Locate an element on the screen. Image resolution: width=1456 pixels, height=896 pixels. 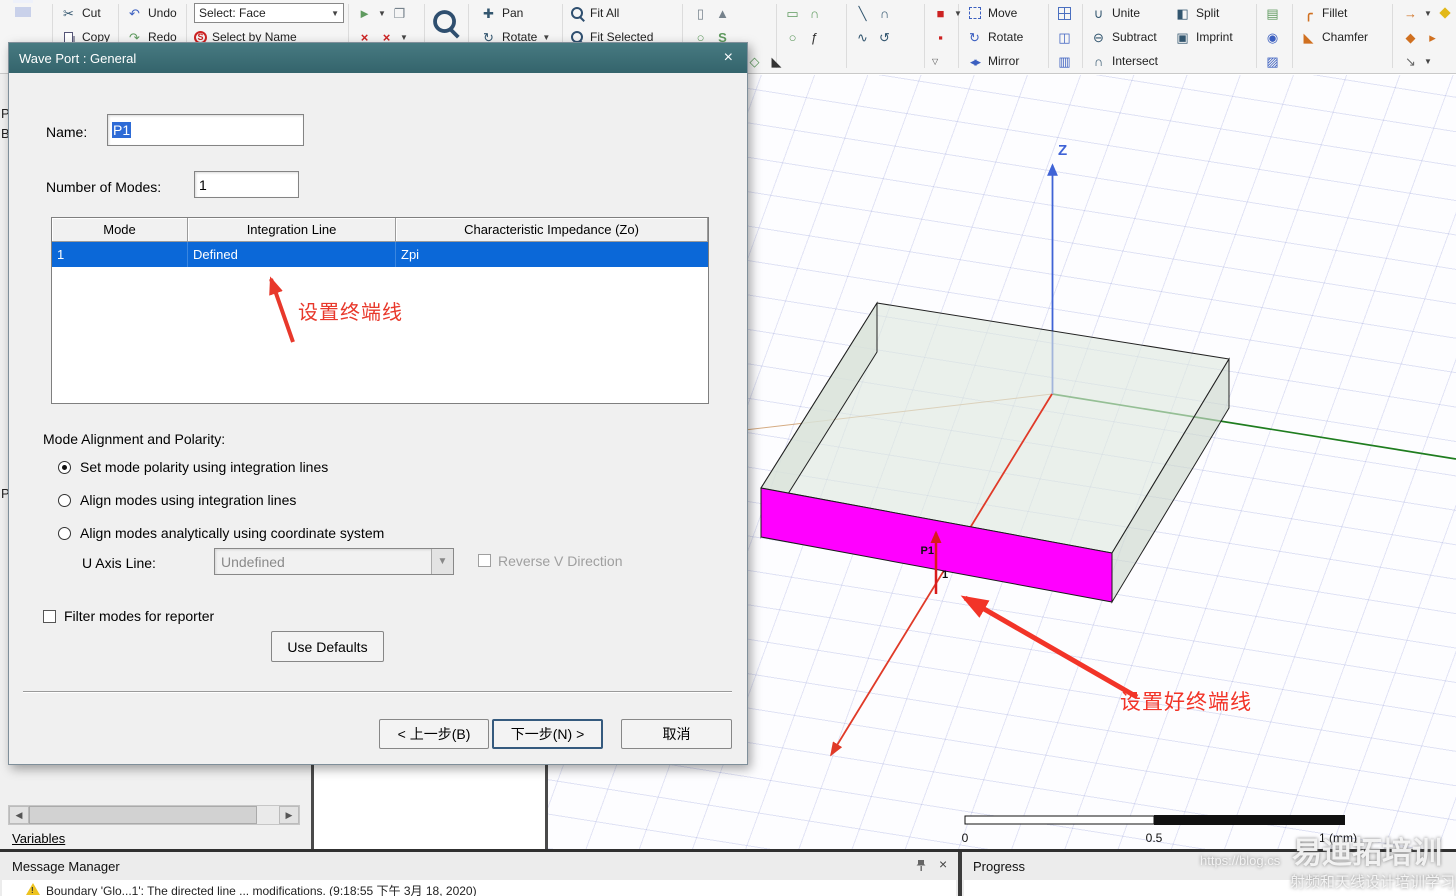
select-layers-icon: ❐ is located at coordinates (399, 13).